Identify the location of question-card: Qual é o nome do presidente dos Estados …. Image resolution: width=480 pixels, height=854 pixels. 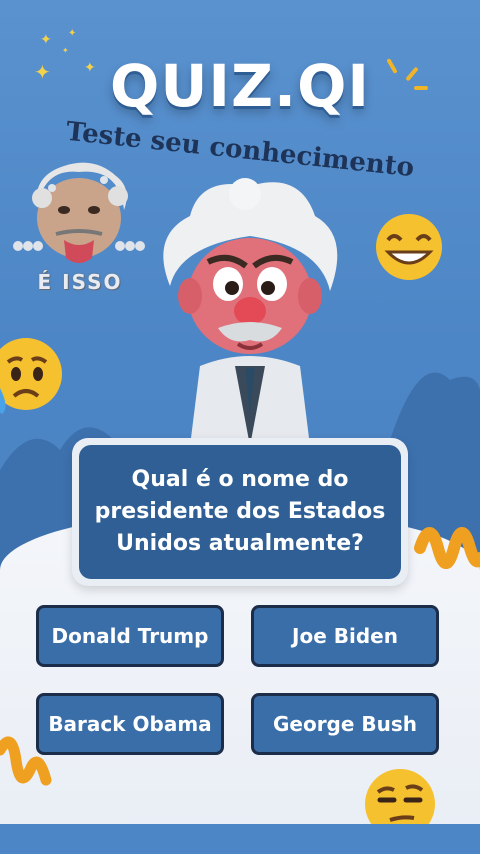
(240, 512).